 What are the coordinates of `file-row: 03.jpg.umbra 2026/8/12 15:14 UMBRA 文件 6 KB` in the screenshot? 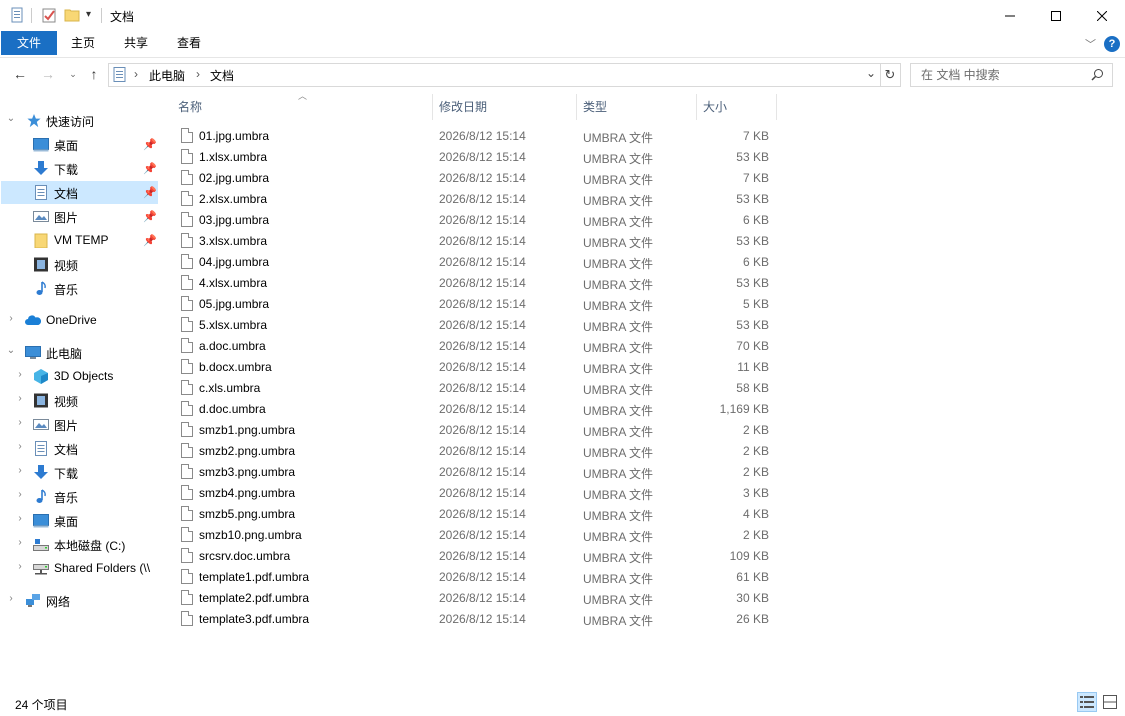 It's located at (474, 220).